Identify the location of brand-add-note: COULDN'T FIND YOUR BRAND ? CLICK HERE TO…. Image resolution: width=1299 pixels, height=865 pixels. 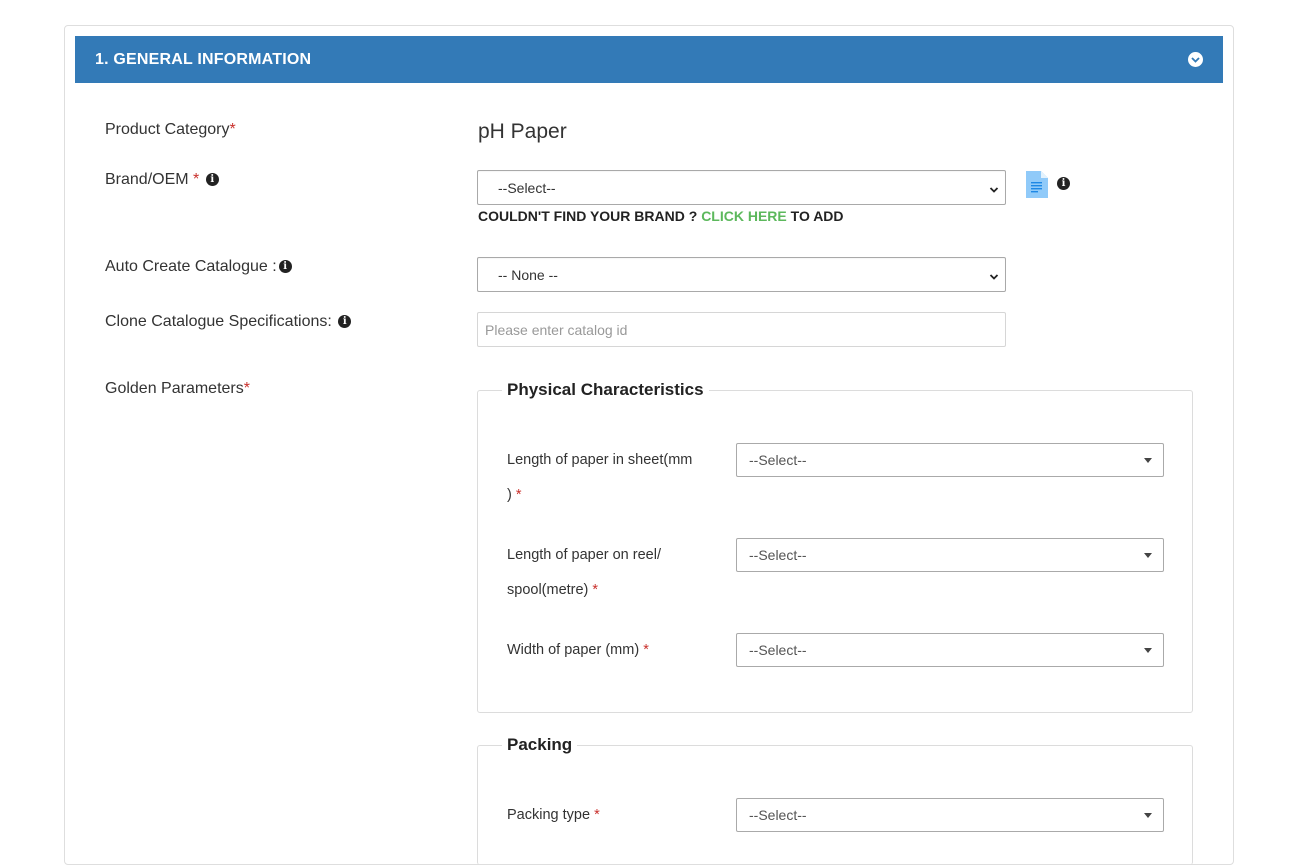
(661, 216).